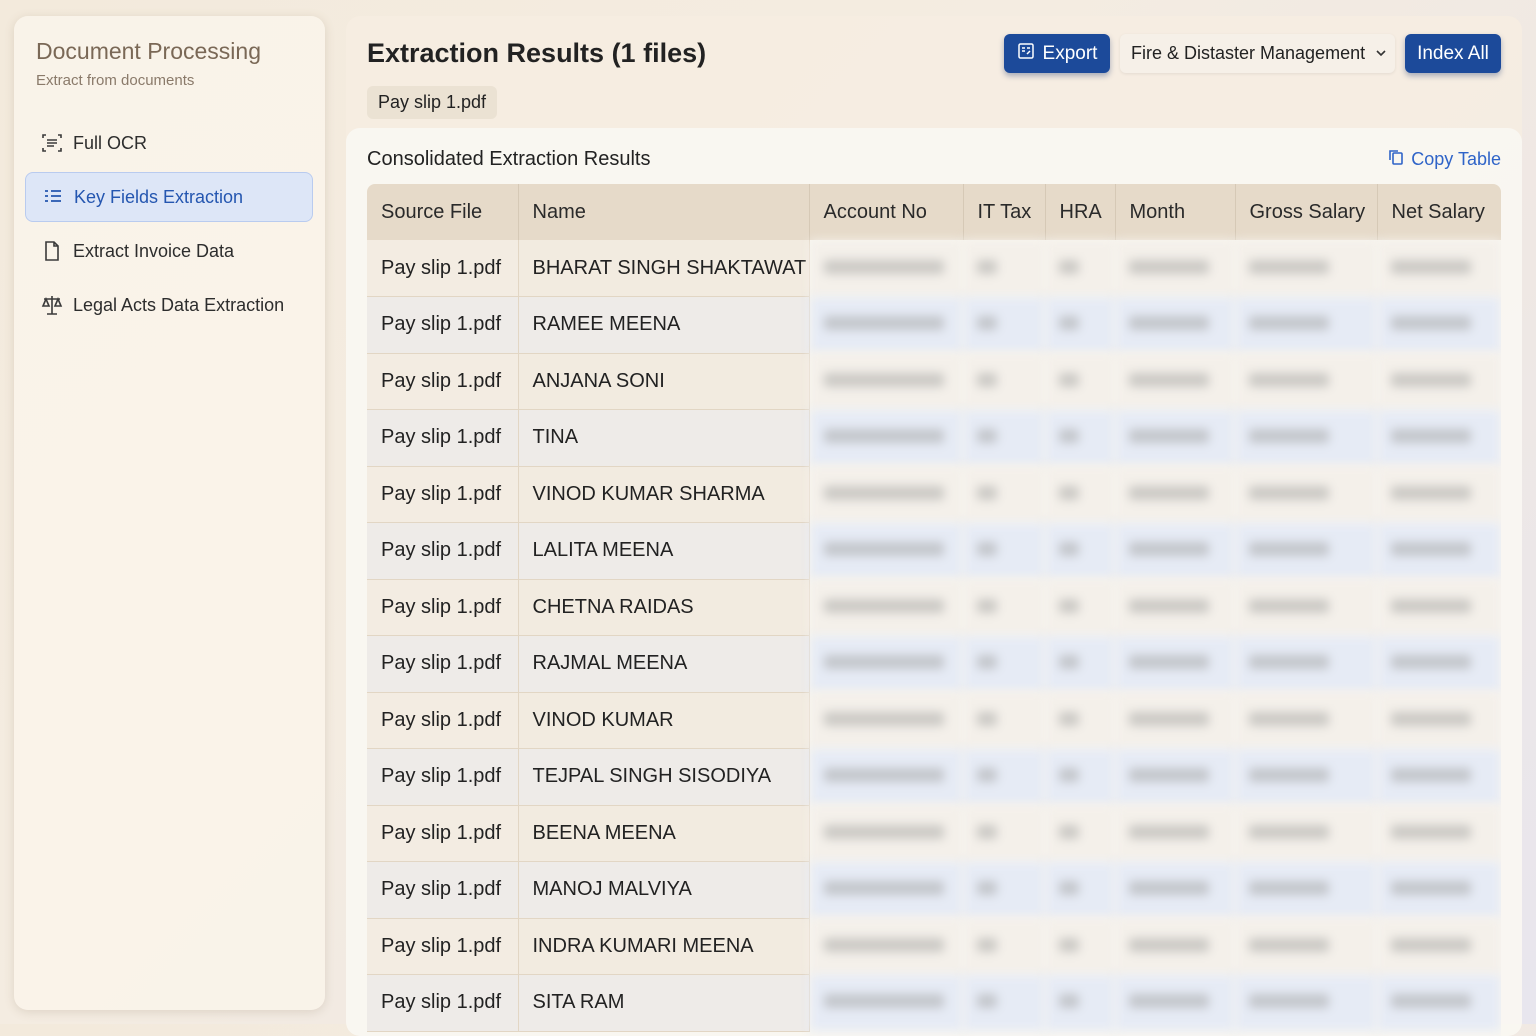 Image resolution: width=1536 pixels, height=1036 pixels. Describe the element at coordinates (1439, 212) in the screenshot. I see `column-header: Net Salary` at that location.